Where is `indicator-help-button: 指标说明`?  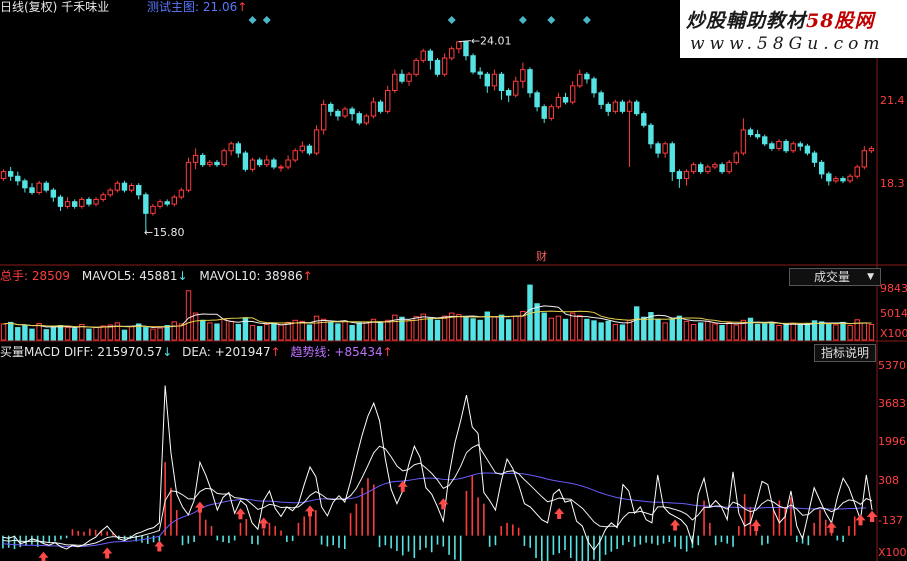
indicator-help-button: 指标说明 is located at coordinates (845, 353).